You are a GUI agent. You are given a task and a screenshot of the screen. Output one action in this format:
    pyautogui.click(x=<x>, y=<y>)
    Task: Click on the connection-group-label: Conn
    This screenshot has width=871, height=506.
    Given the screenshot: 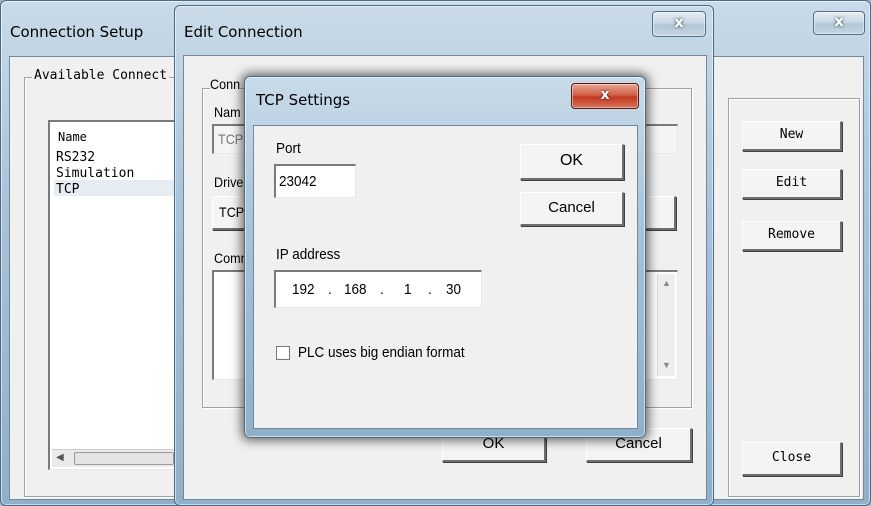 What is the action you would take?
    pyautogui.click(x=225, y=84)
    